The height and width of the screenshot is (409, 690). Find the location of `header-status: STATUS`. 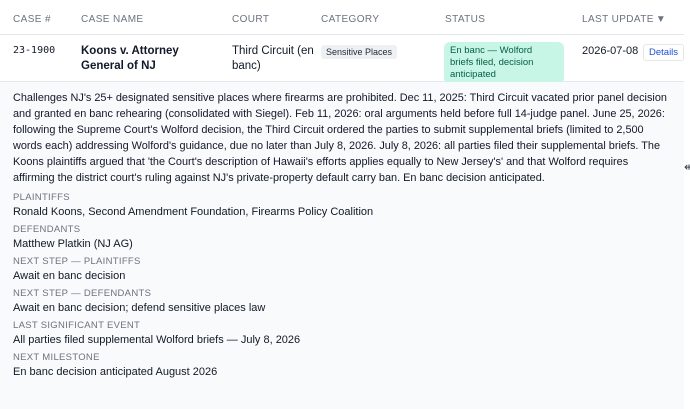

header-status: STATUS is located at coordinates (465, 19).